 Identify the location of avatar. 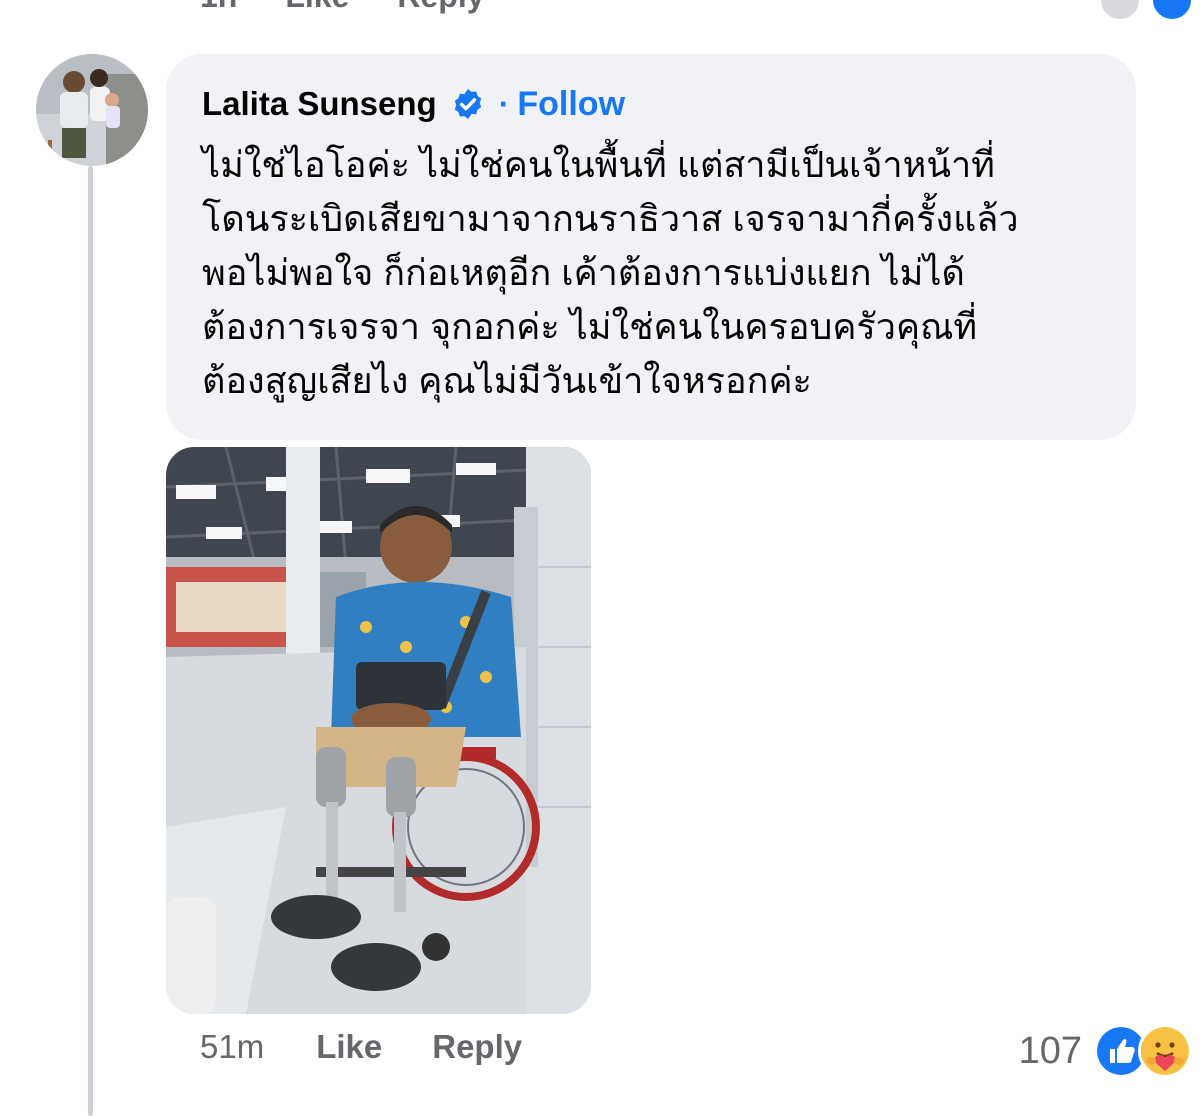
(92, 110).